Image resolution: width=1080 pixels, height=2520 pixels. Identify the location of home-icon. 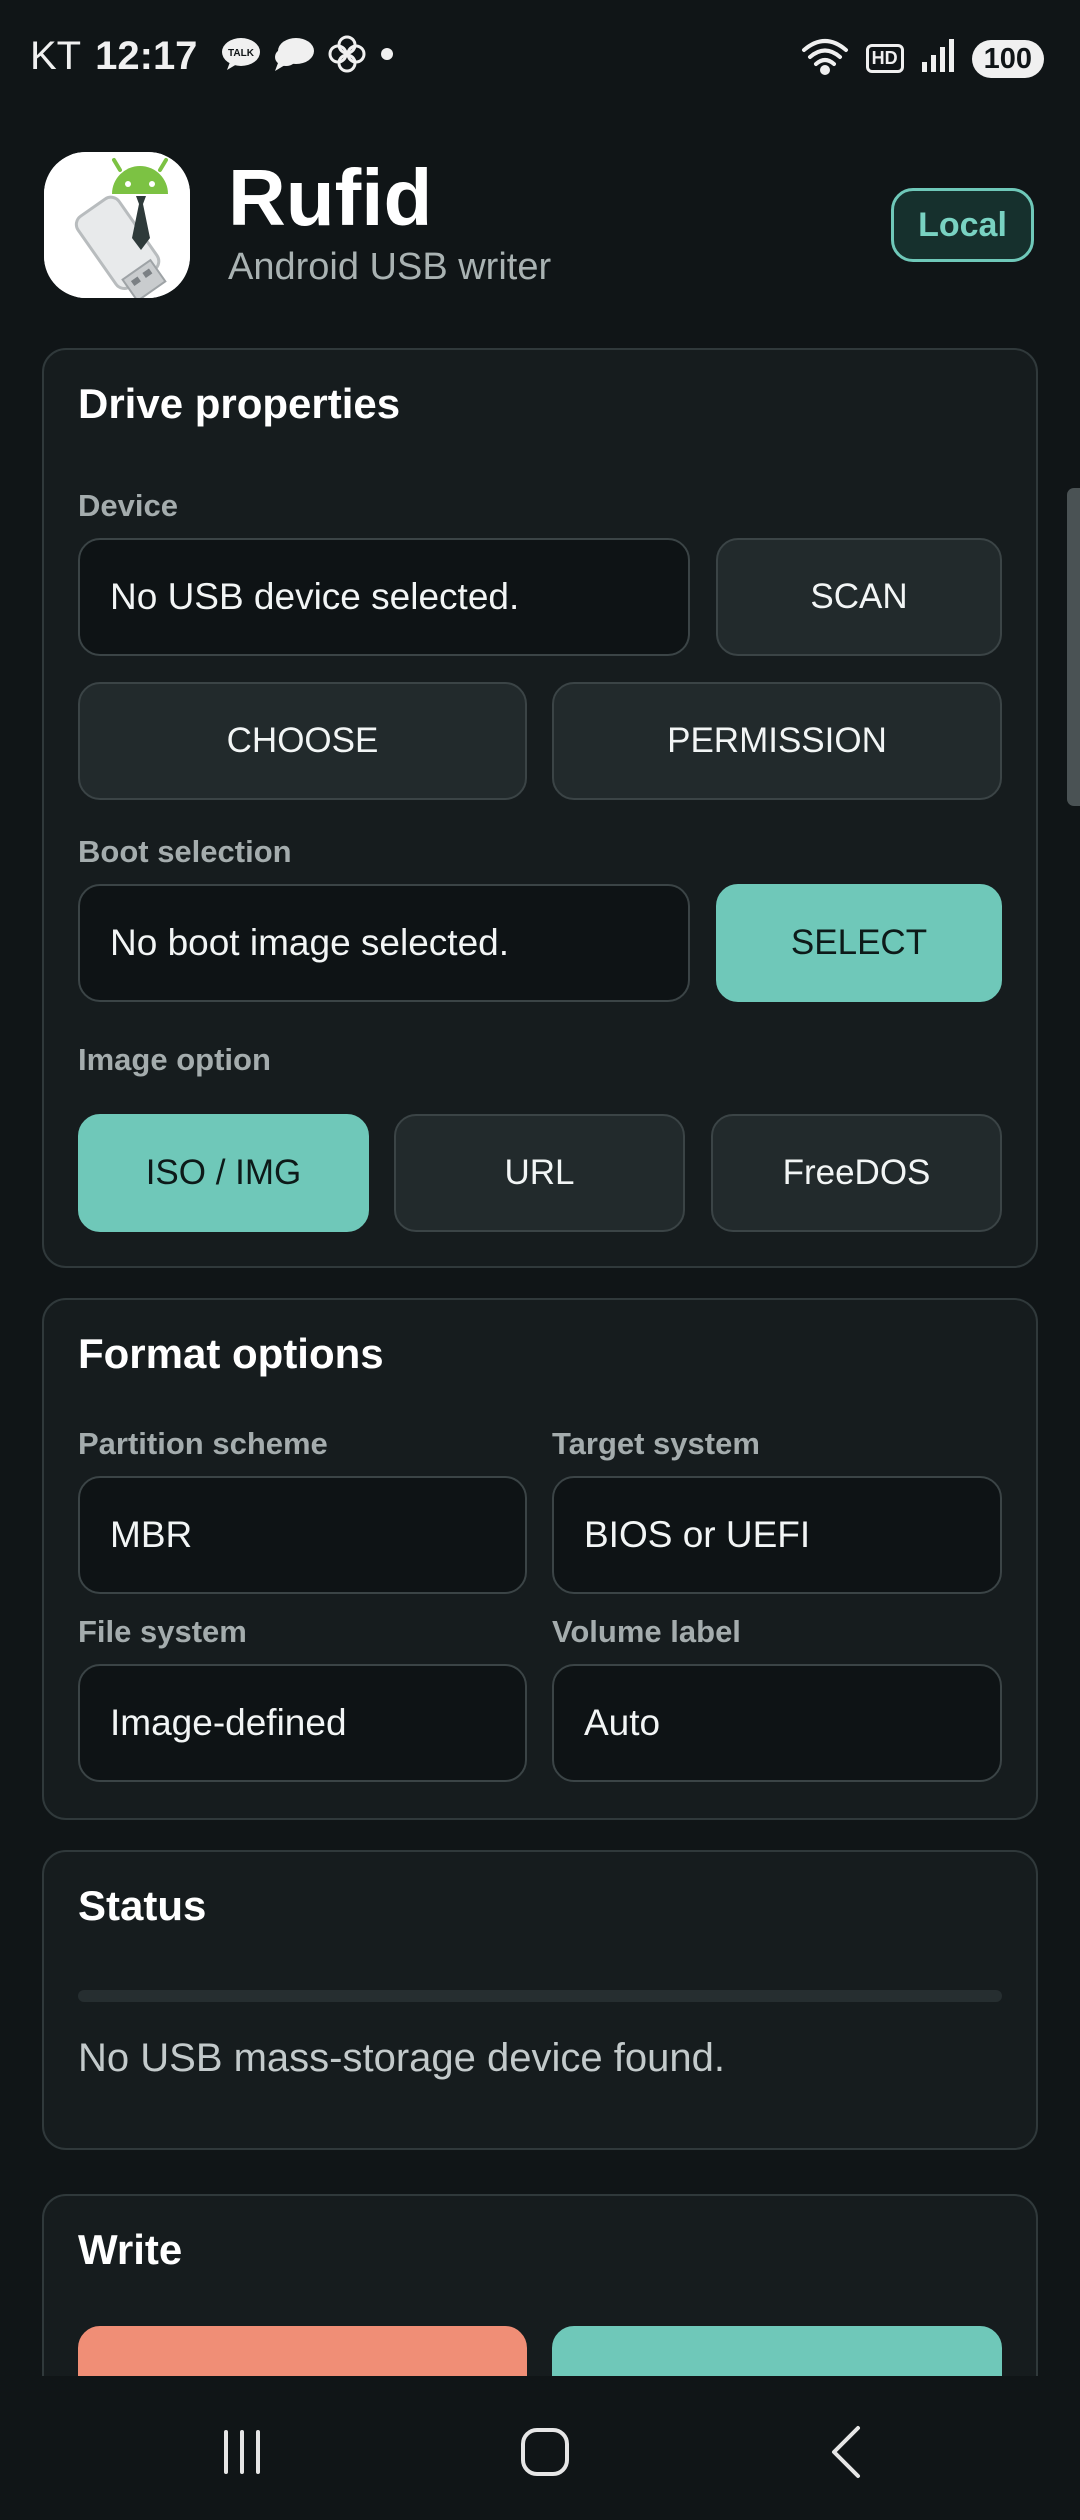
(545, 2452).